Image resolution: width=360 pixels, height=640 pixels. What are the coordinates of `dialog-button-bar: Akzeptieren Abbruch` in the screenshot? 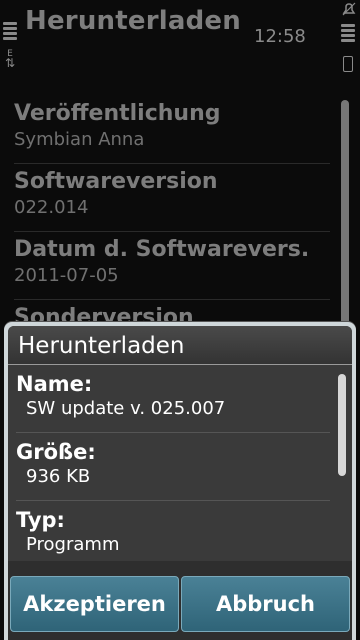 It's located at (180, 606).